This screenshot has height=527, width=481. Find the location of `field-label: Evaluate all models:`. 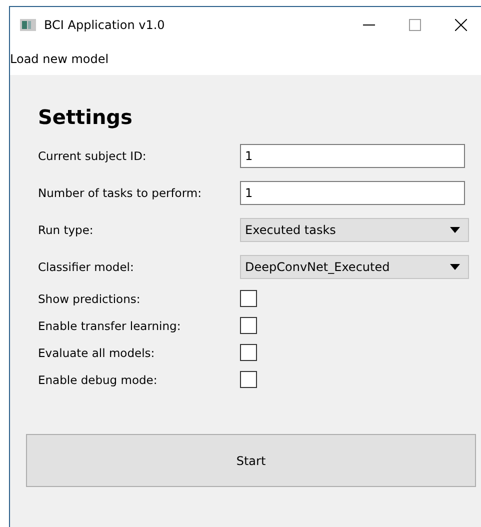

field-label: Evaluate all models: is located at coordinates (97, 353).